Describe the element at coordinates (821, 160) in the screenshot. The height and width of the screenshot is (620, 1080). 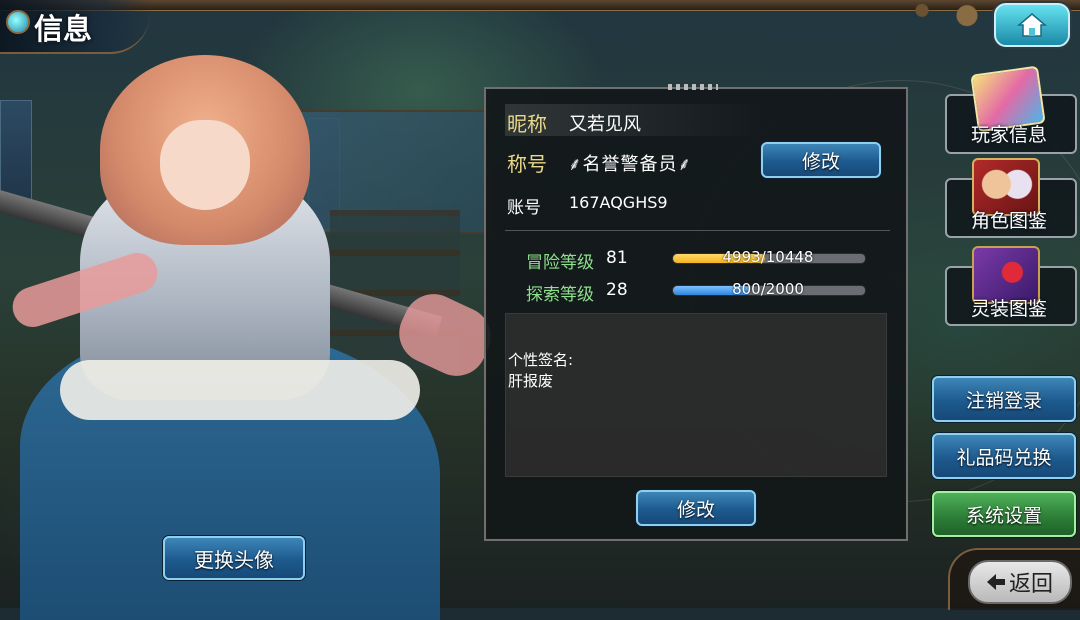
I see `edit-title-button: 修改` at that location.